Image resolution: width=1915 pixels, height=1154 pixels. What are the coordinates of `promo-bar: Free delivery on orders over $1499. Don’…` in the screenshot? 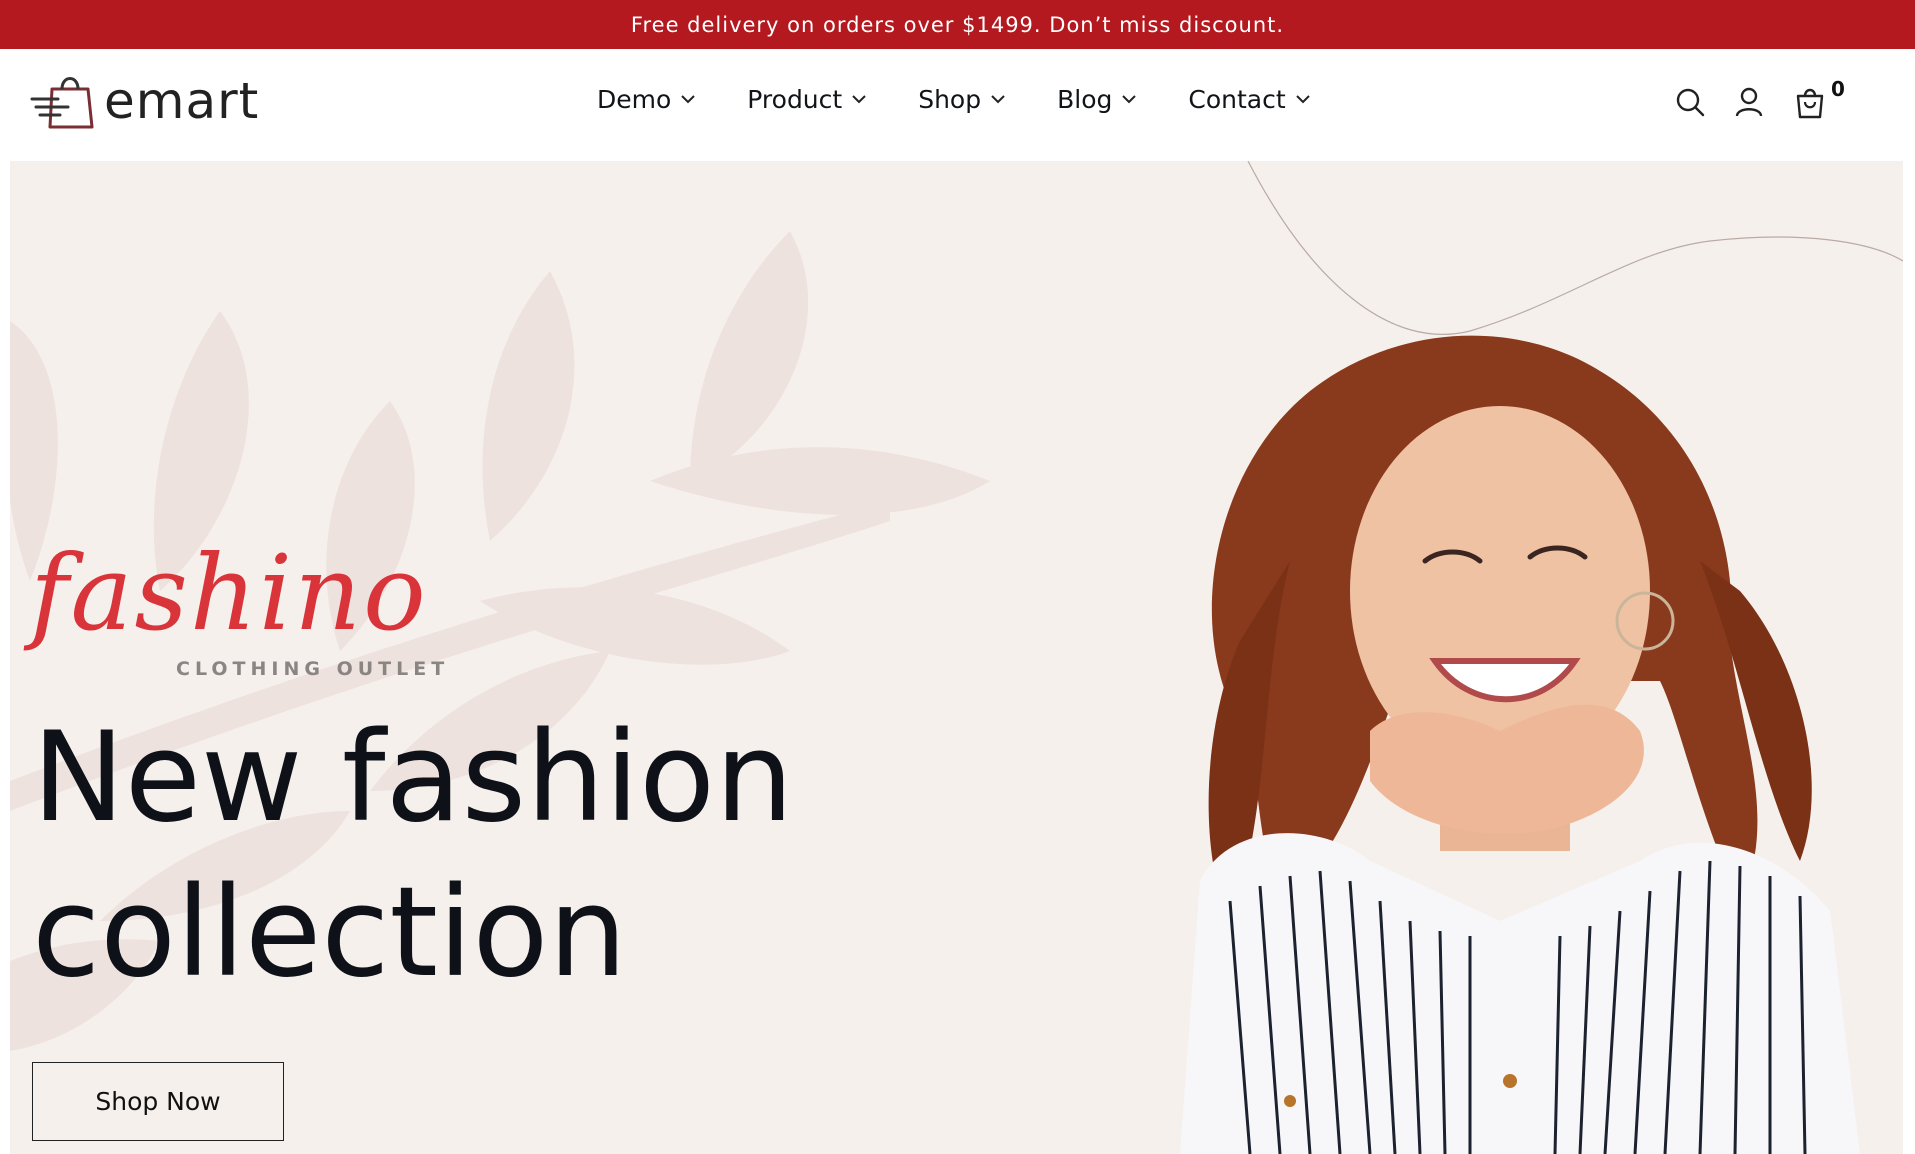 It's located at (957, 24).